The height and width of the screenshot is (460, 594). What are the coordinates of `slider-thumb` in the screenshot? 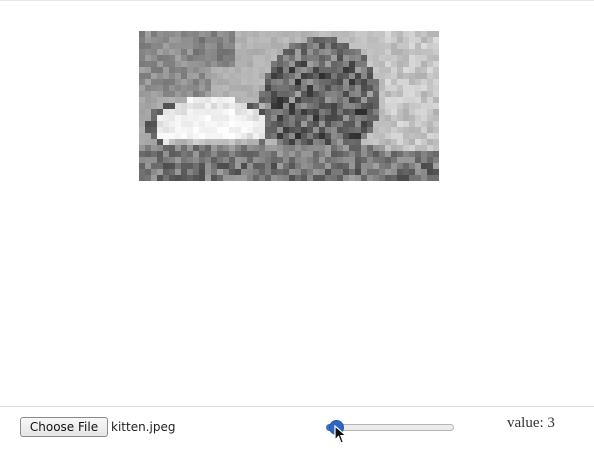 It's located at (336, 427).